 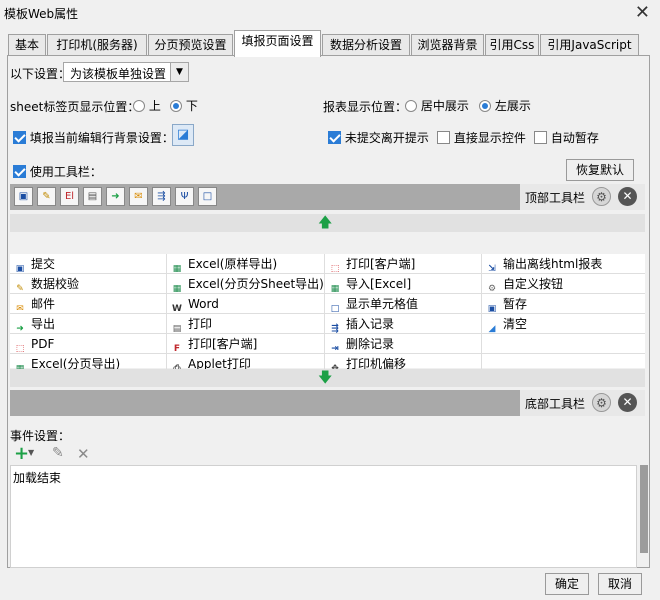 I want to click on auto-save-checkbox: 自动暂存, so click(x=566, y=137).